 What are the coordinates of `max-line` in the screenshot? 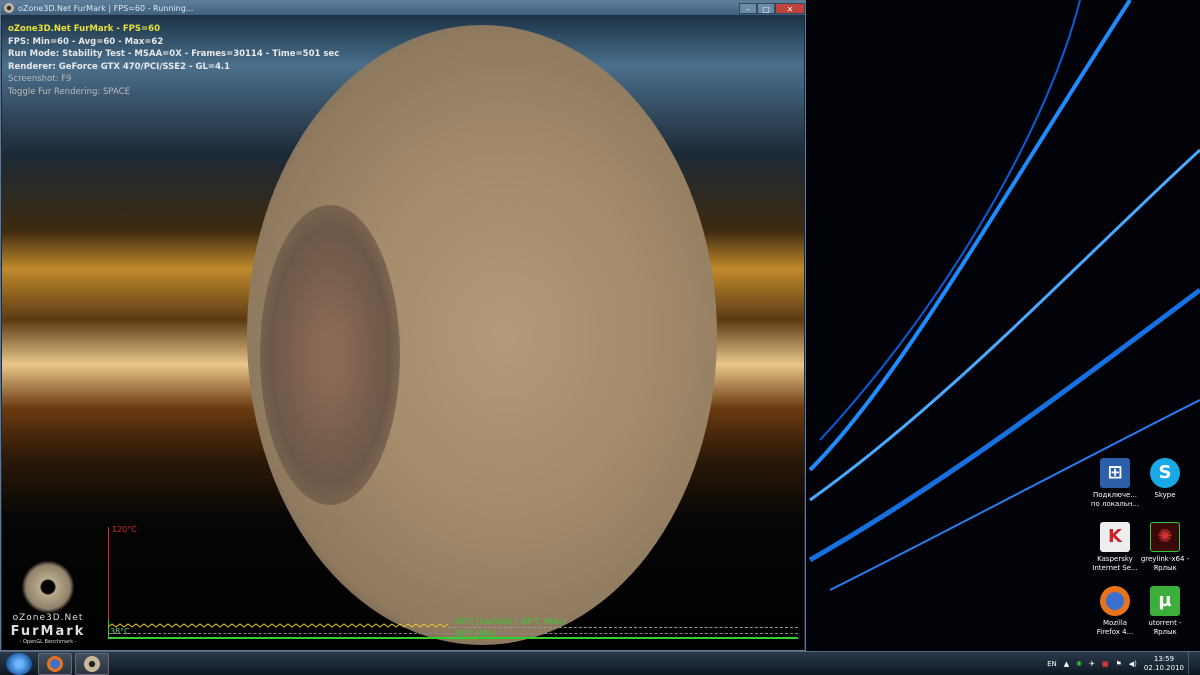 It's located at (623, 627).